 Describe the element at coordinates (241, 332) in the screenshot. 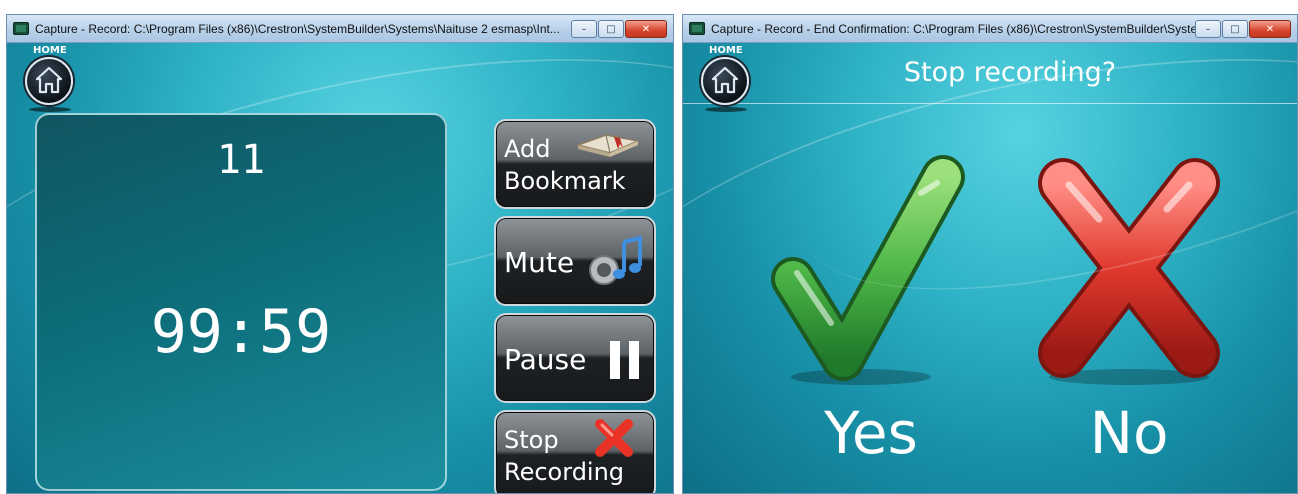

I see `remaining-time: 99:59` at that location.